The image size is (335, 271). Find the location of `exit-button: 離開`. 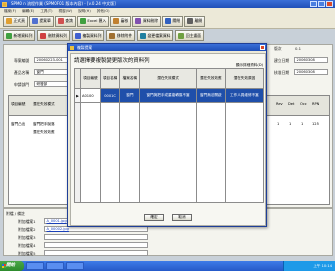

exit-button: 離開 is located at coordinates (195, 21).